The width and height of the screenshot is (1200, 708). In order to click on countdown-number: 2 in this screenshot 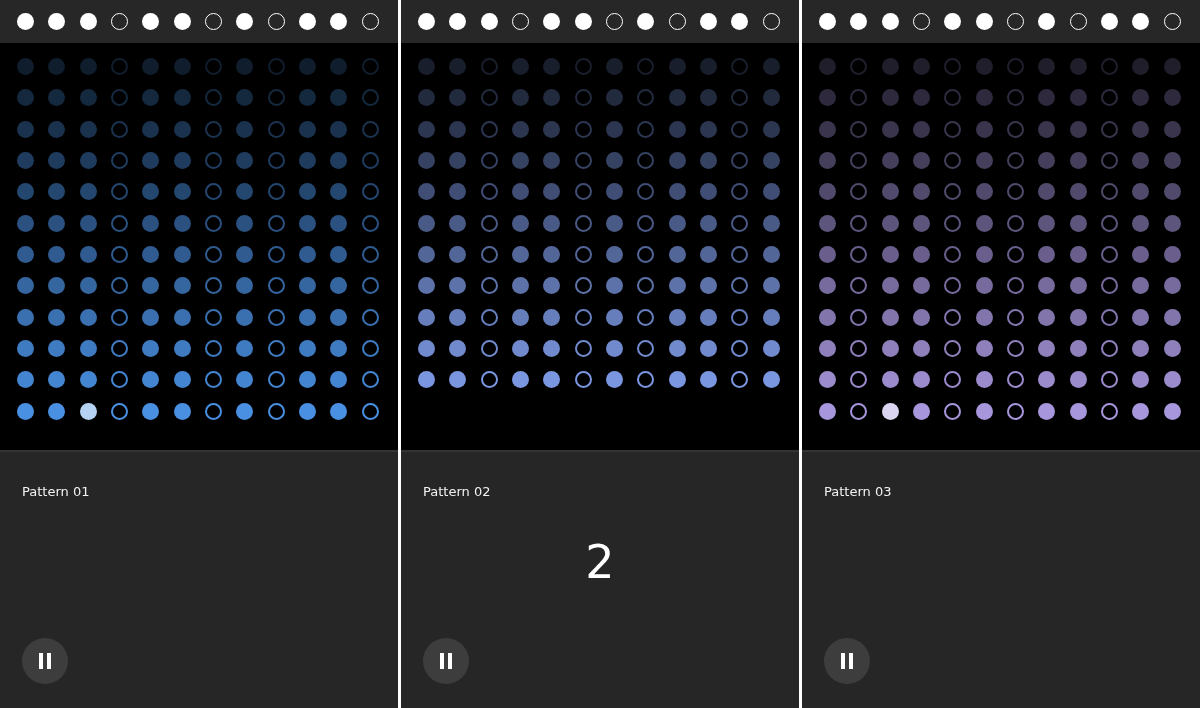, I will do `click(600, 562)`.